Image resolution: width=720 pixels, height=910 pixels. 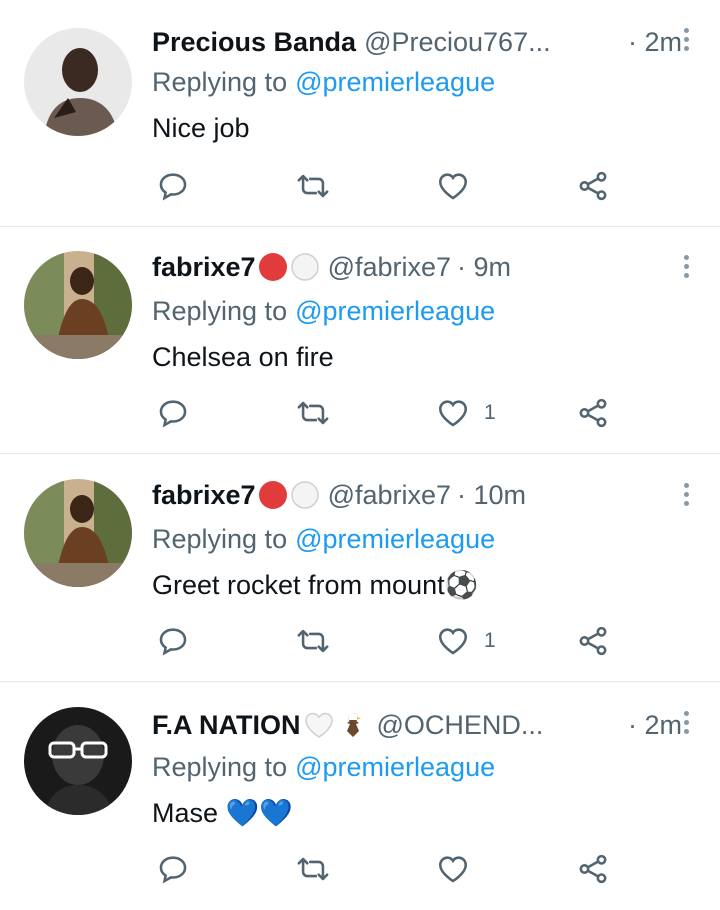 I want to click on tweet-header: fabrixe7 @fabrixe7 · 9m, so click(x=390, y=267).